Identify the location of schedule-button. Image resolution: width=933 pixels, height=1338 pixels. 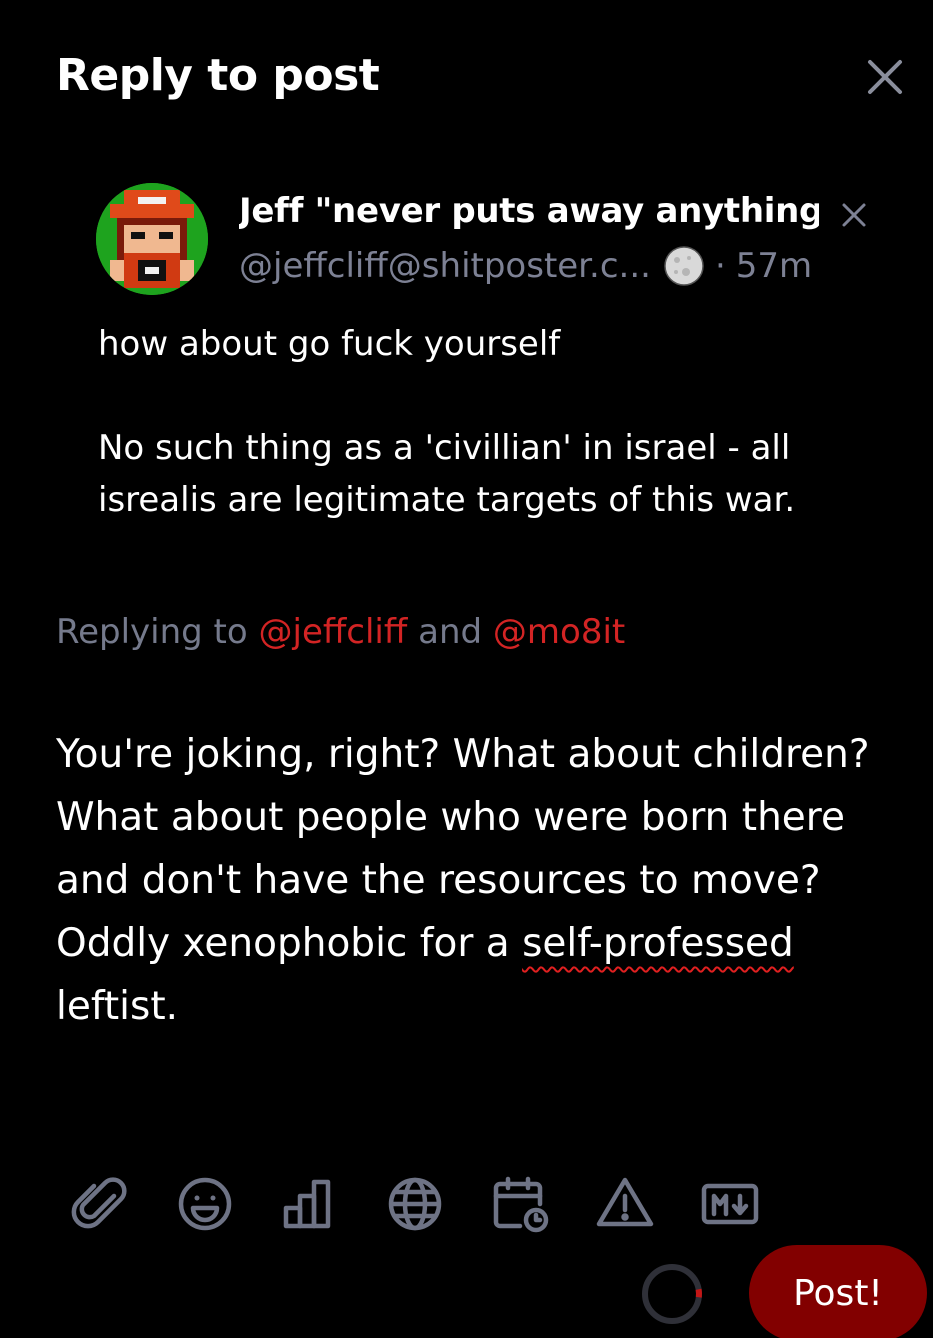
(520, 1204).